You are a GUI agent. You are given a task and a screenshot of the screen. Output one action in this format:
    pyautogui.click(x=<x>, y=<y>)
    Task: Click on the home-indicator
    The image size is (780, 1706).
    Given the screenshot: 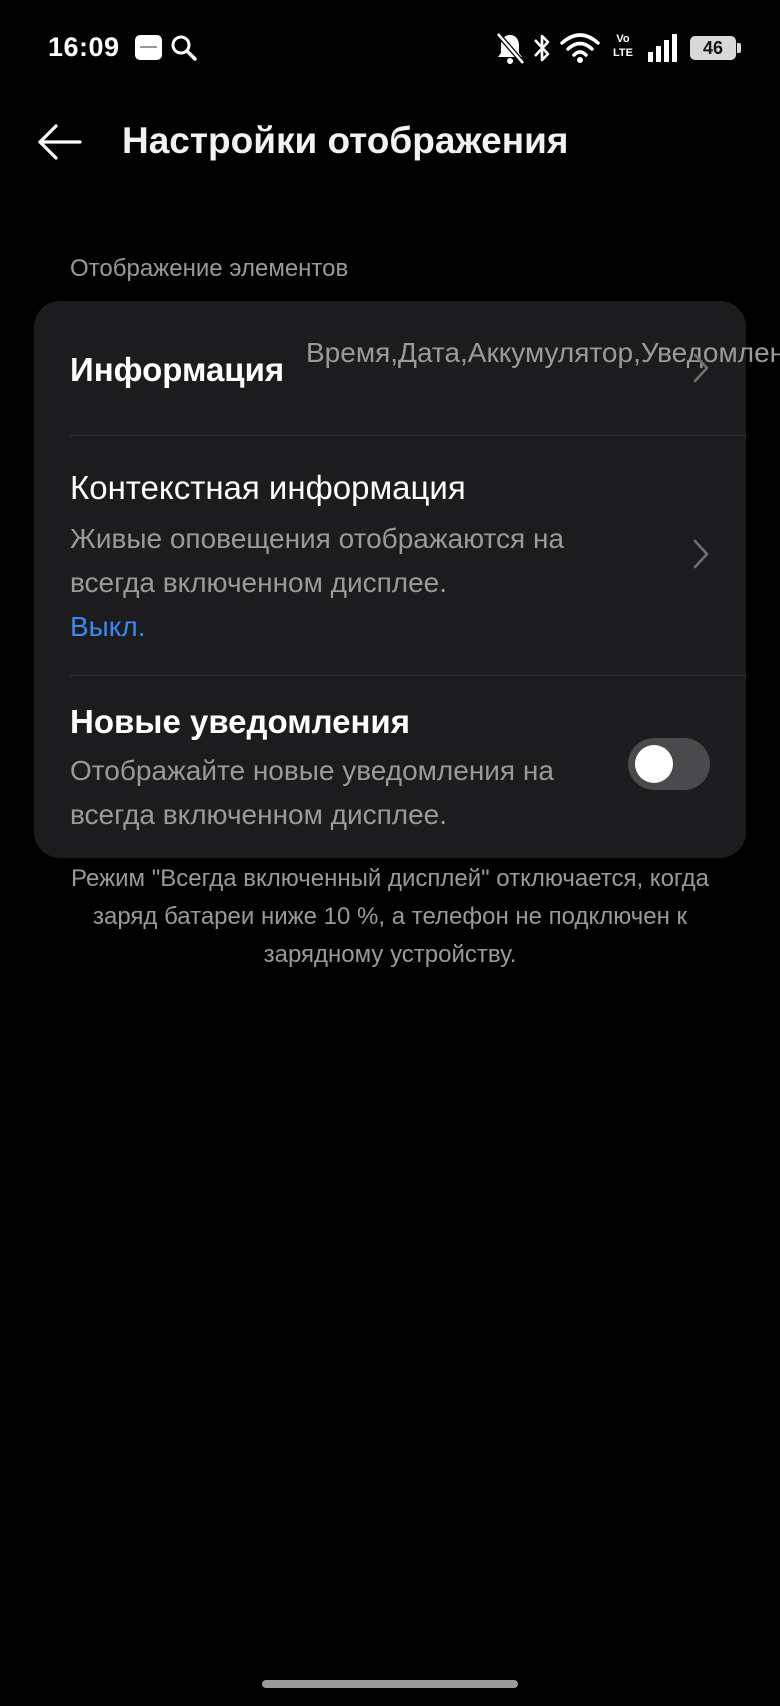 What is the action you would take?
    pyautogui.click(x=390, y=1684)
    